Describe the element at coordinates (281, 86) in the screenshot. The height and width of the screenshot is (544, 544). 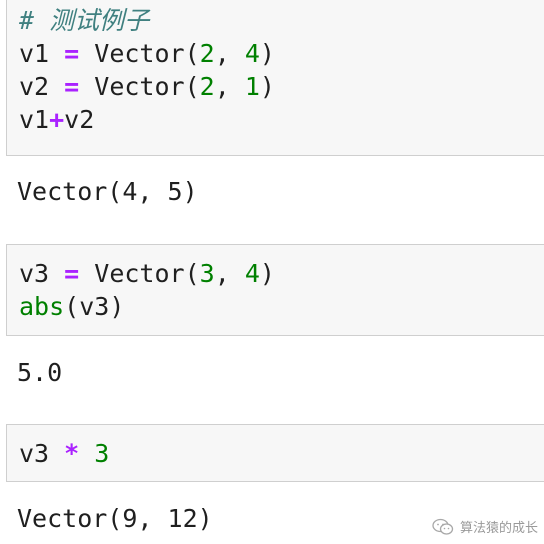
I see `code-line: v2 = Vector(2, 1)` at that location.